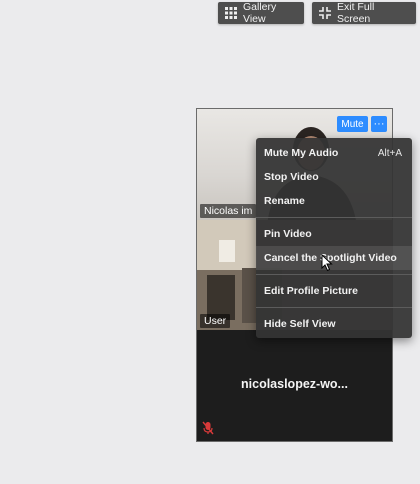 Image resolution: width=420 pixels, height=484 pixels. What do you see at coordinates (228, 211) in the screenshot?
I see `participant-name-tag: Nicolas im` at bounding box center [228, 211].